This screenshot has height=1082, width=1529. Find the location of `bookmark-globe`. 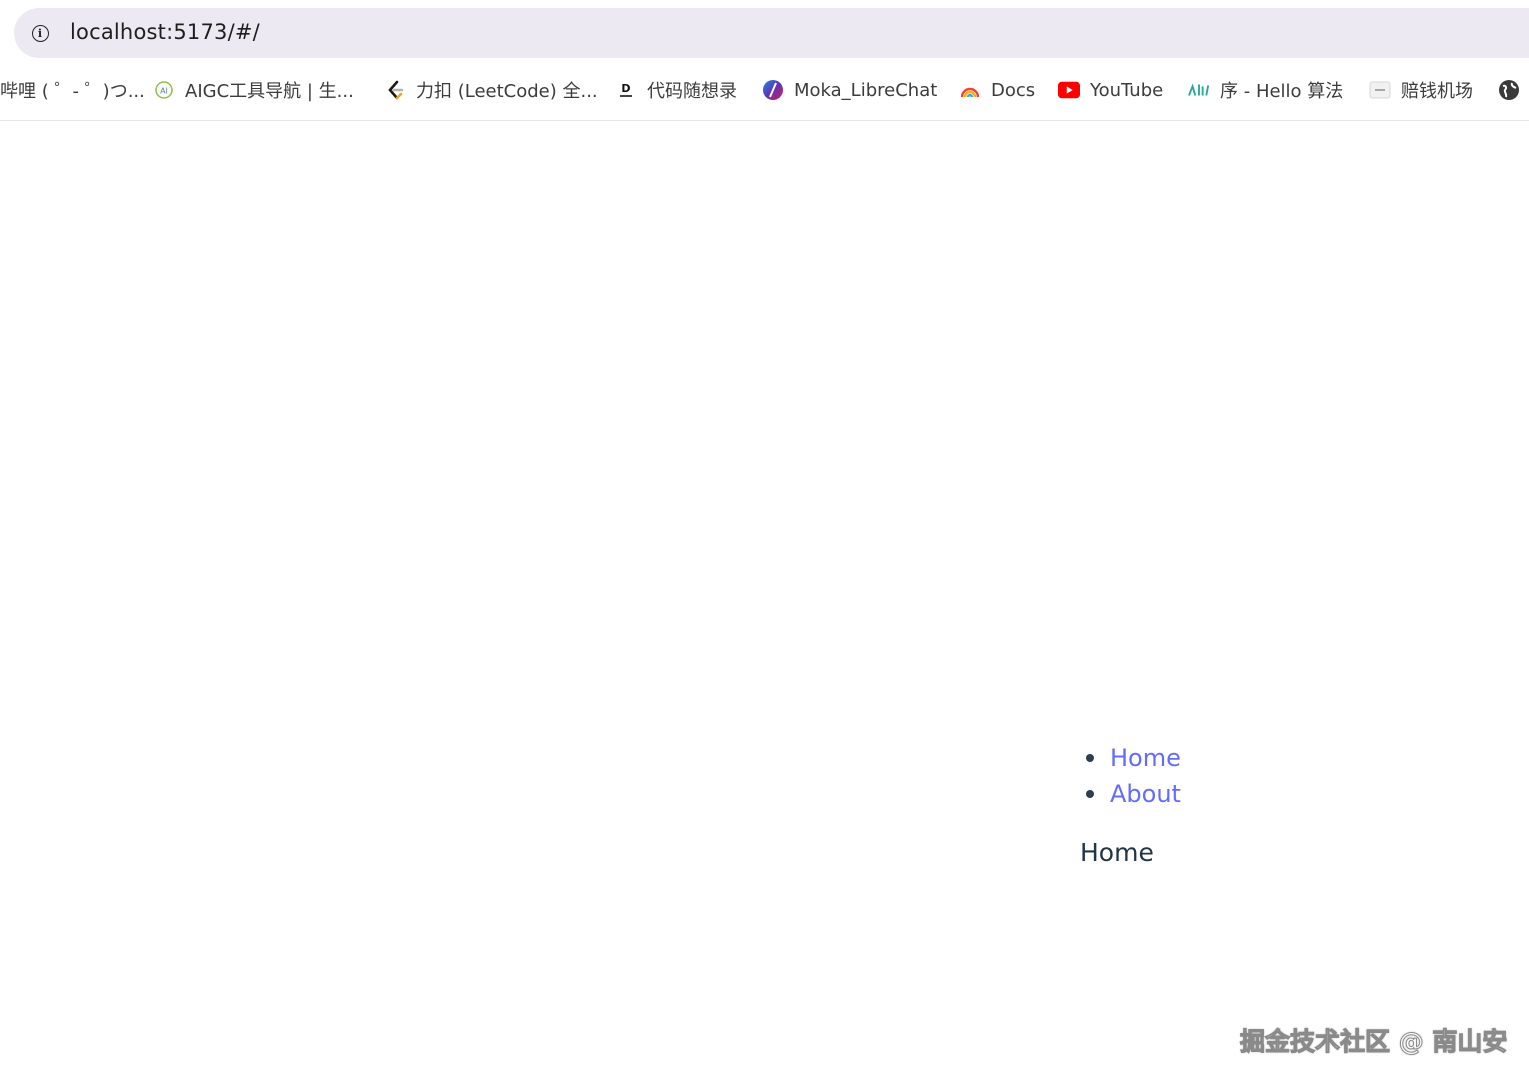

bookmark-globe is located at coordinates (1513, 90).